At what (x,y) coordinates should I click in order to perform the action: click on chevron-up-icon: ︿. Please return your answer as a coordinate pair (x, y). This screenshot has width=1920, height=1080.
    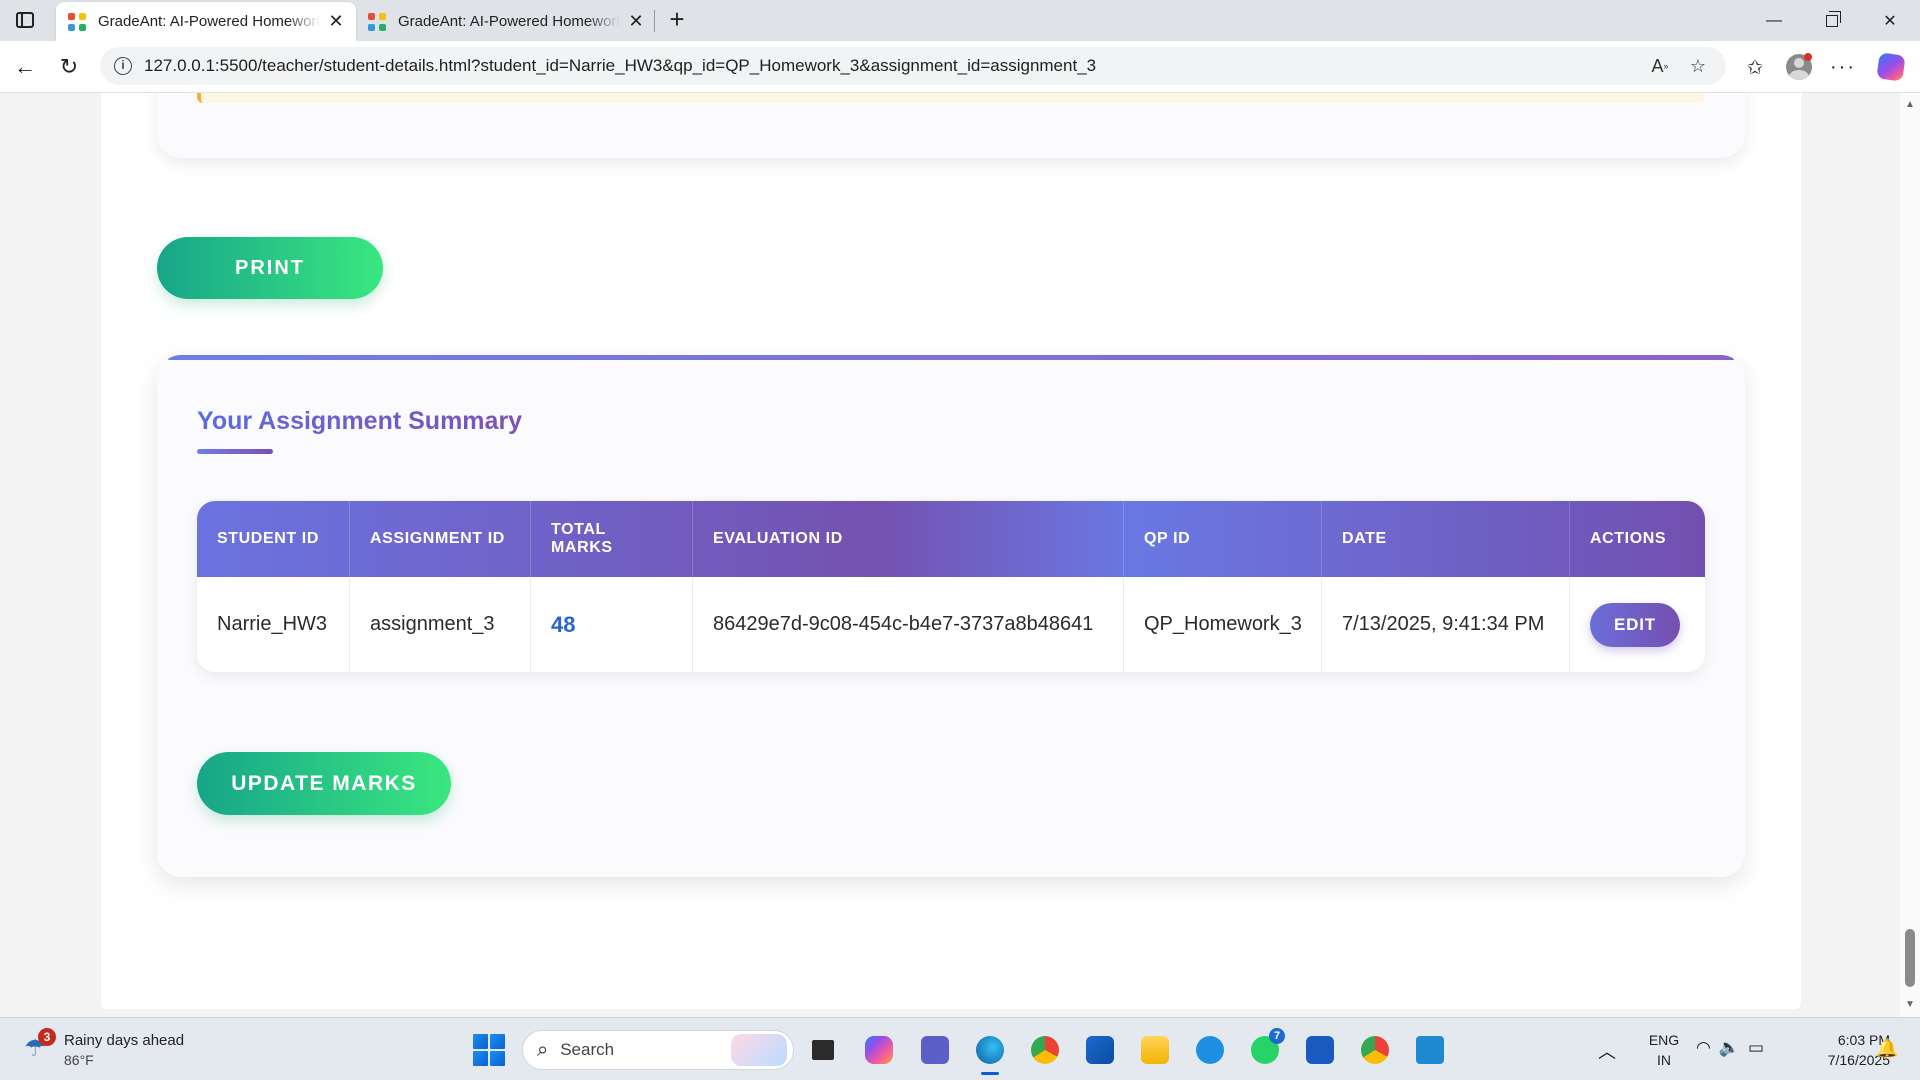
    Looking at the image, I should click on (1607, 1051).